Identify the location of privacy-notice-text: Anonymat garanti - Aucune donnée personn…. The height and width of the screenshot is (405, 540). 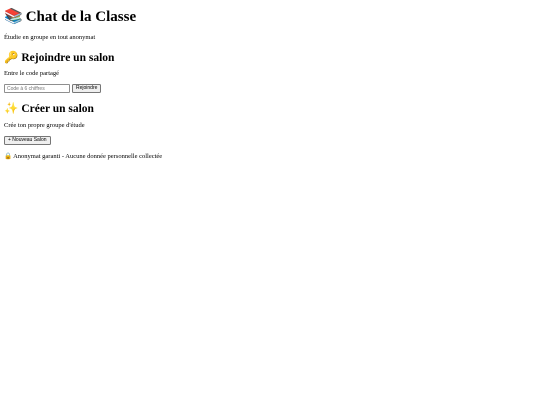
(88, 156).